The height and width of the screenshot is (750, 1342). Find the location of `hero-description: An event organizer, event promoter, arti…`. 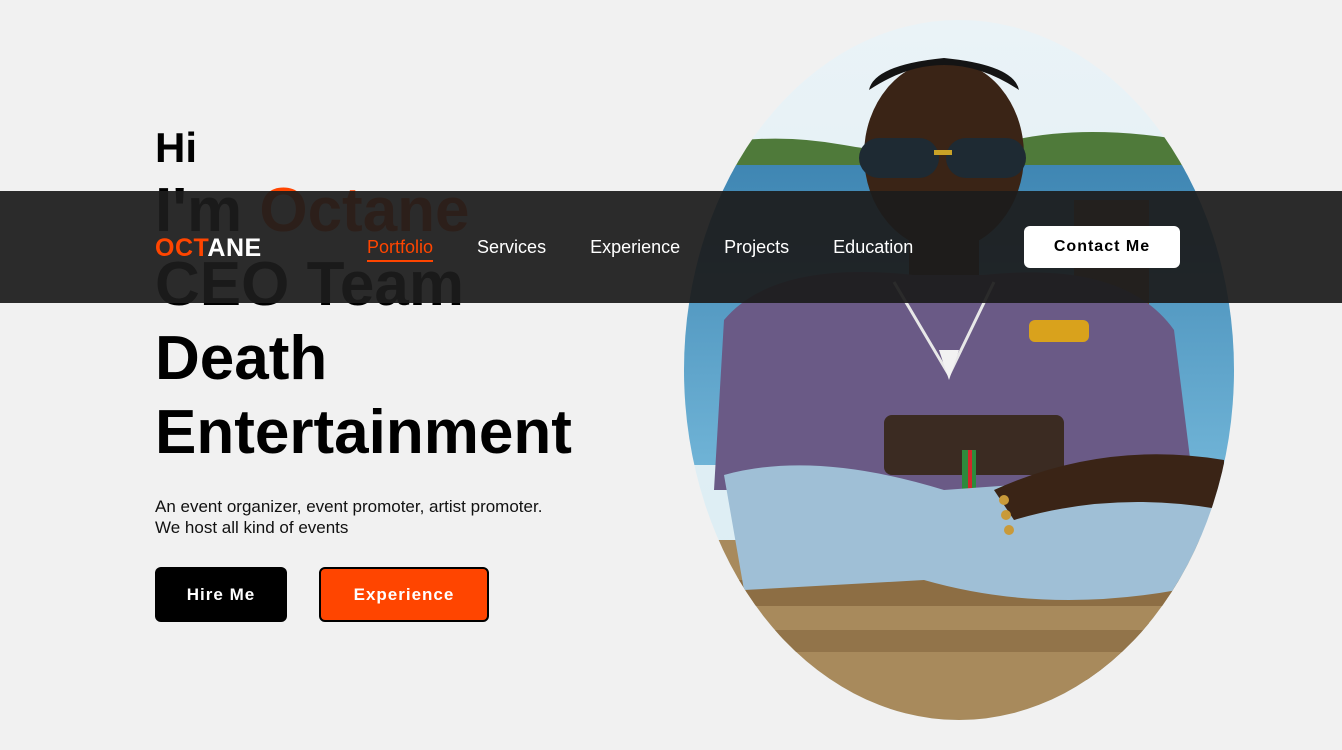

hero-description: An event organizer, event promoter, arti… is located at coordinates (375, 517).